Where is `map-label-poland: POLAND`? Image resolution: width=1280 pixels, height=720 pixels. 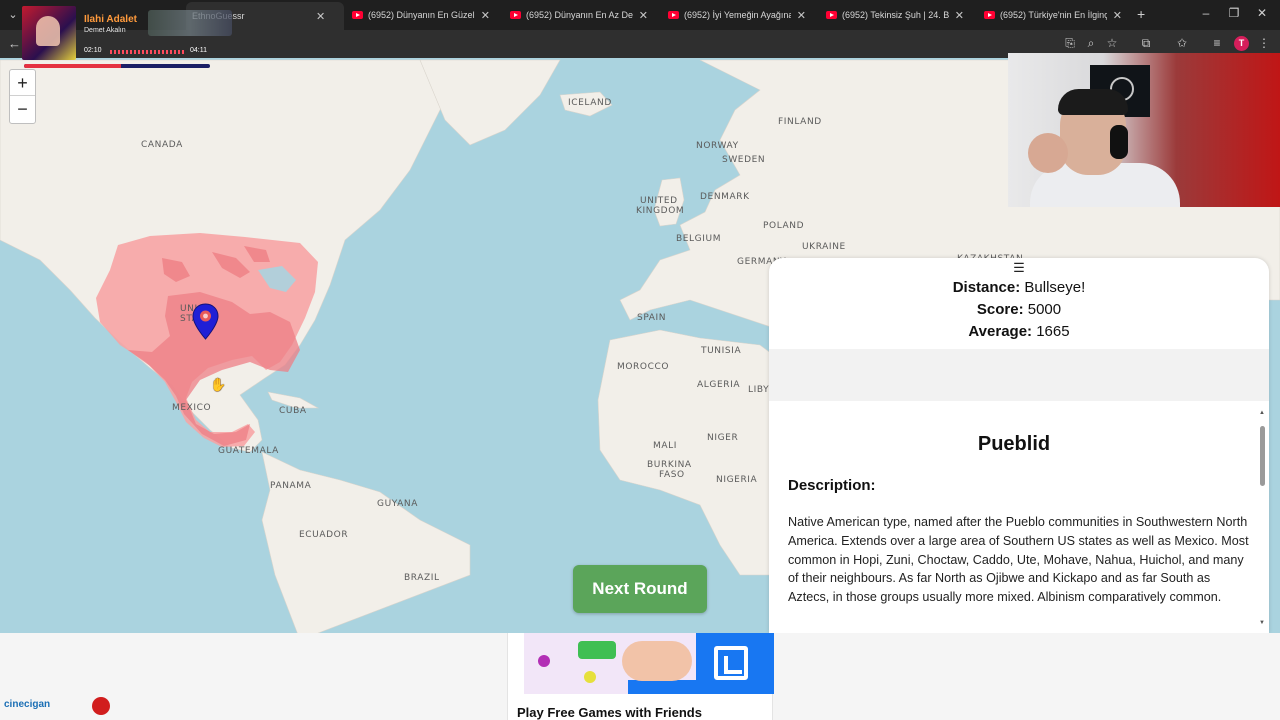
map-label-poland: POLAND is located at coordinates (784, 226).